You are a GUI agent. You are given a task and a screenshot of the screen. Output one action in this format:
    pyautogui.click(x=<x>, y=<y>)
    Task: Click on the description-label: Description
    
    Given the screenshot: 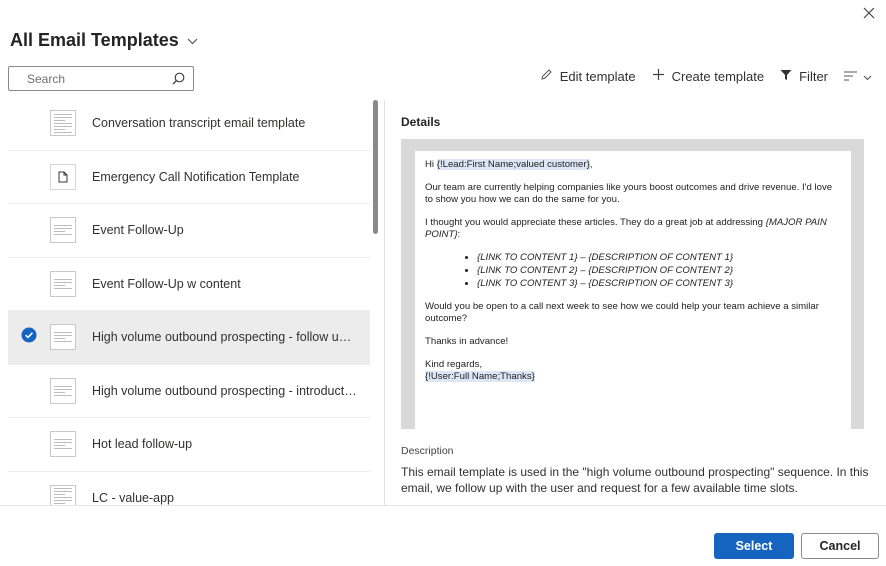 What is the action you would take?
    pyautogui.click(x=427, y=451)
    